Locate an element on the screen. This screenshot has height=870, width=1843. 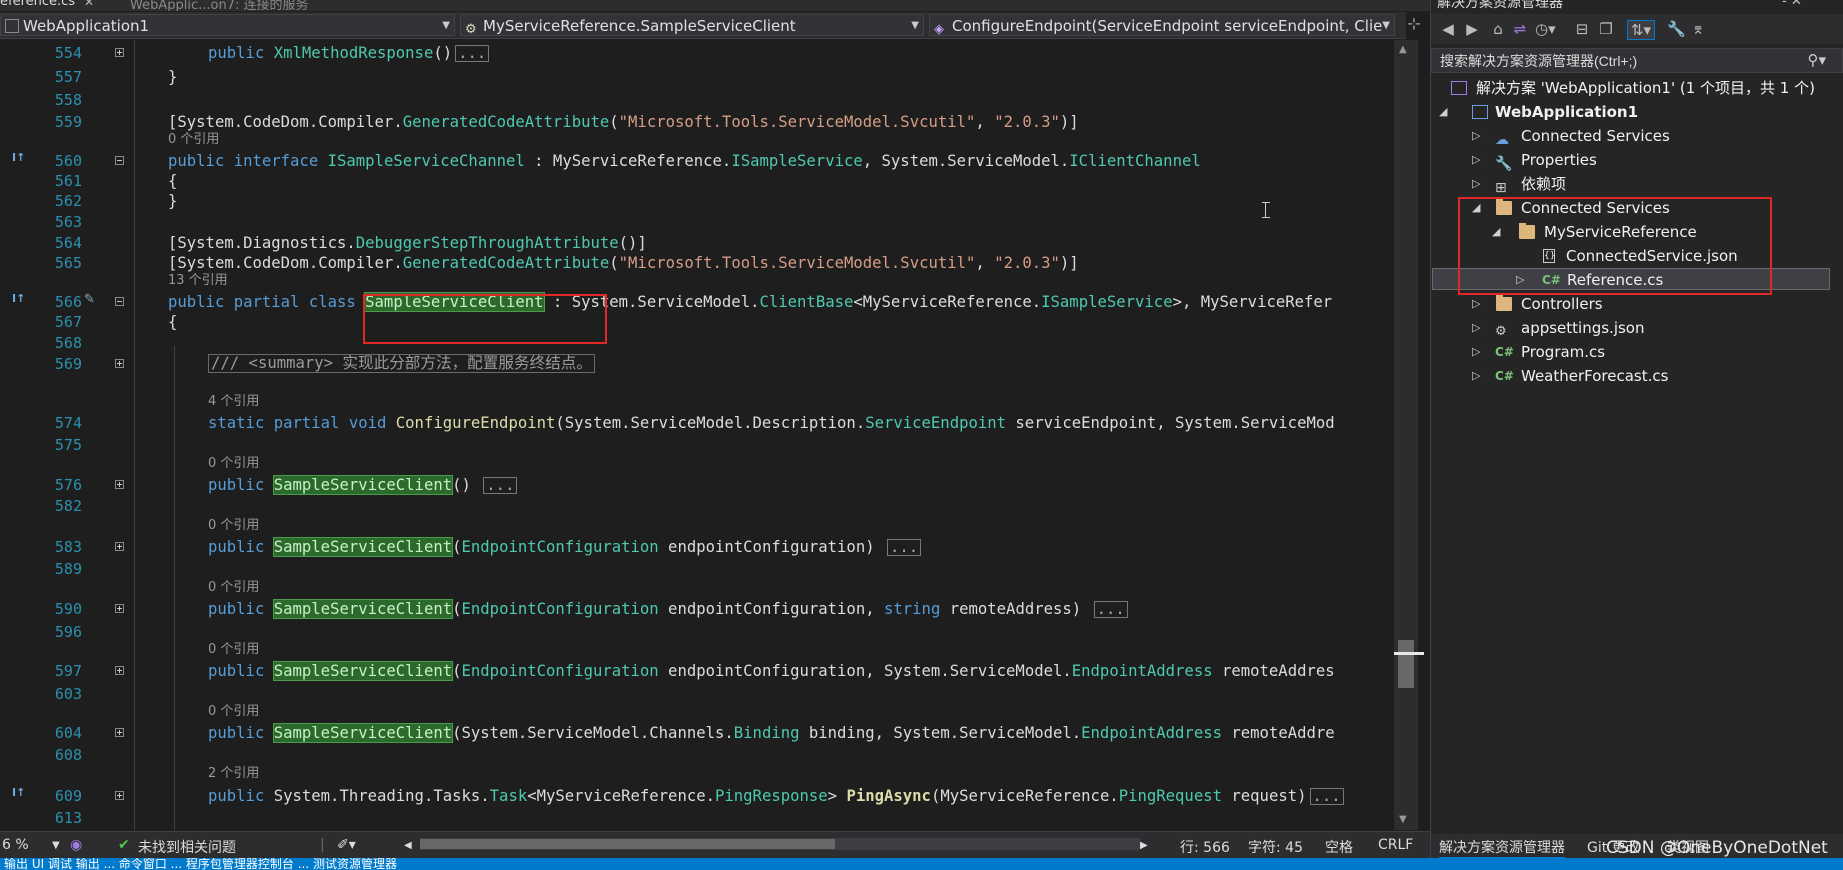
tree-item-label: WebApplication1 is located at coordinates (1567, 112).